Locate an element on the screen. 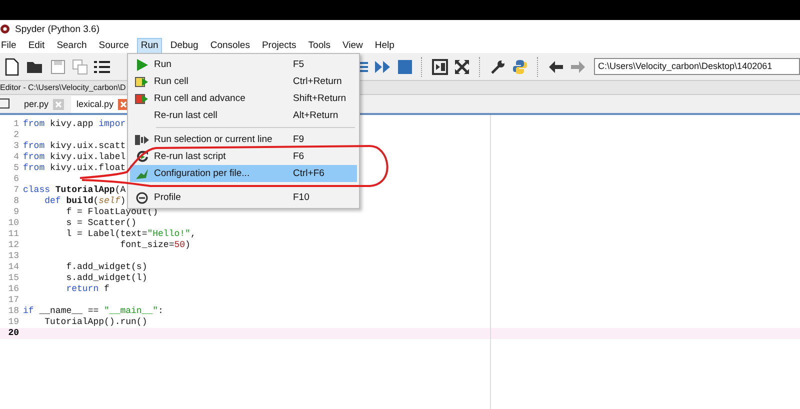 Image resolution: width=800 pixels, height=409 pixels. code-line: return f is located at coordinates (87, 289).